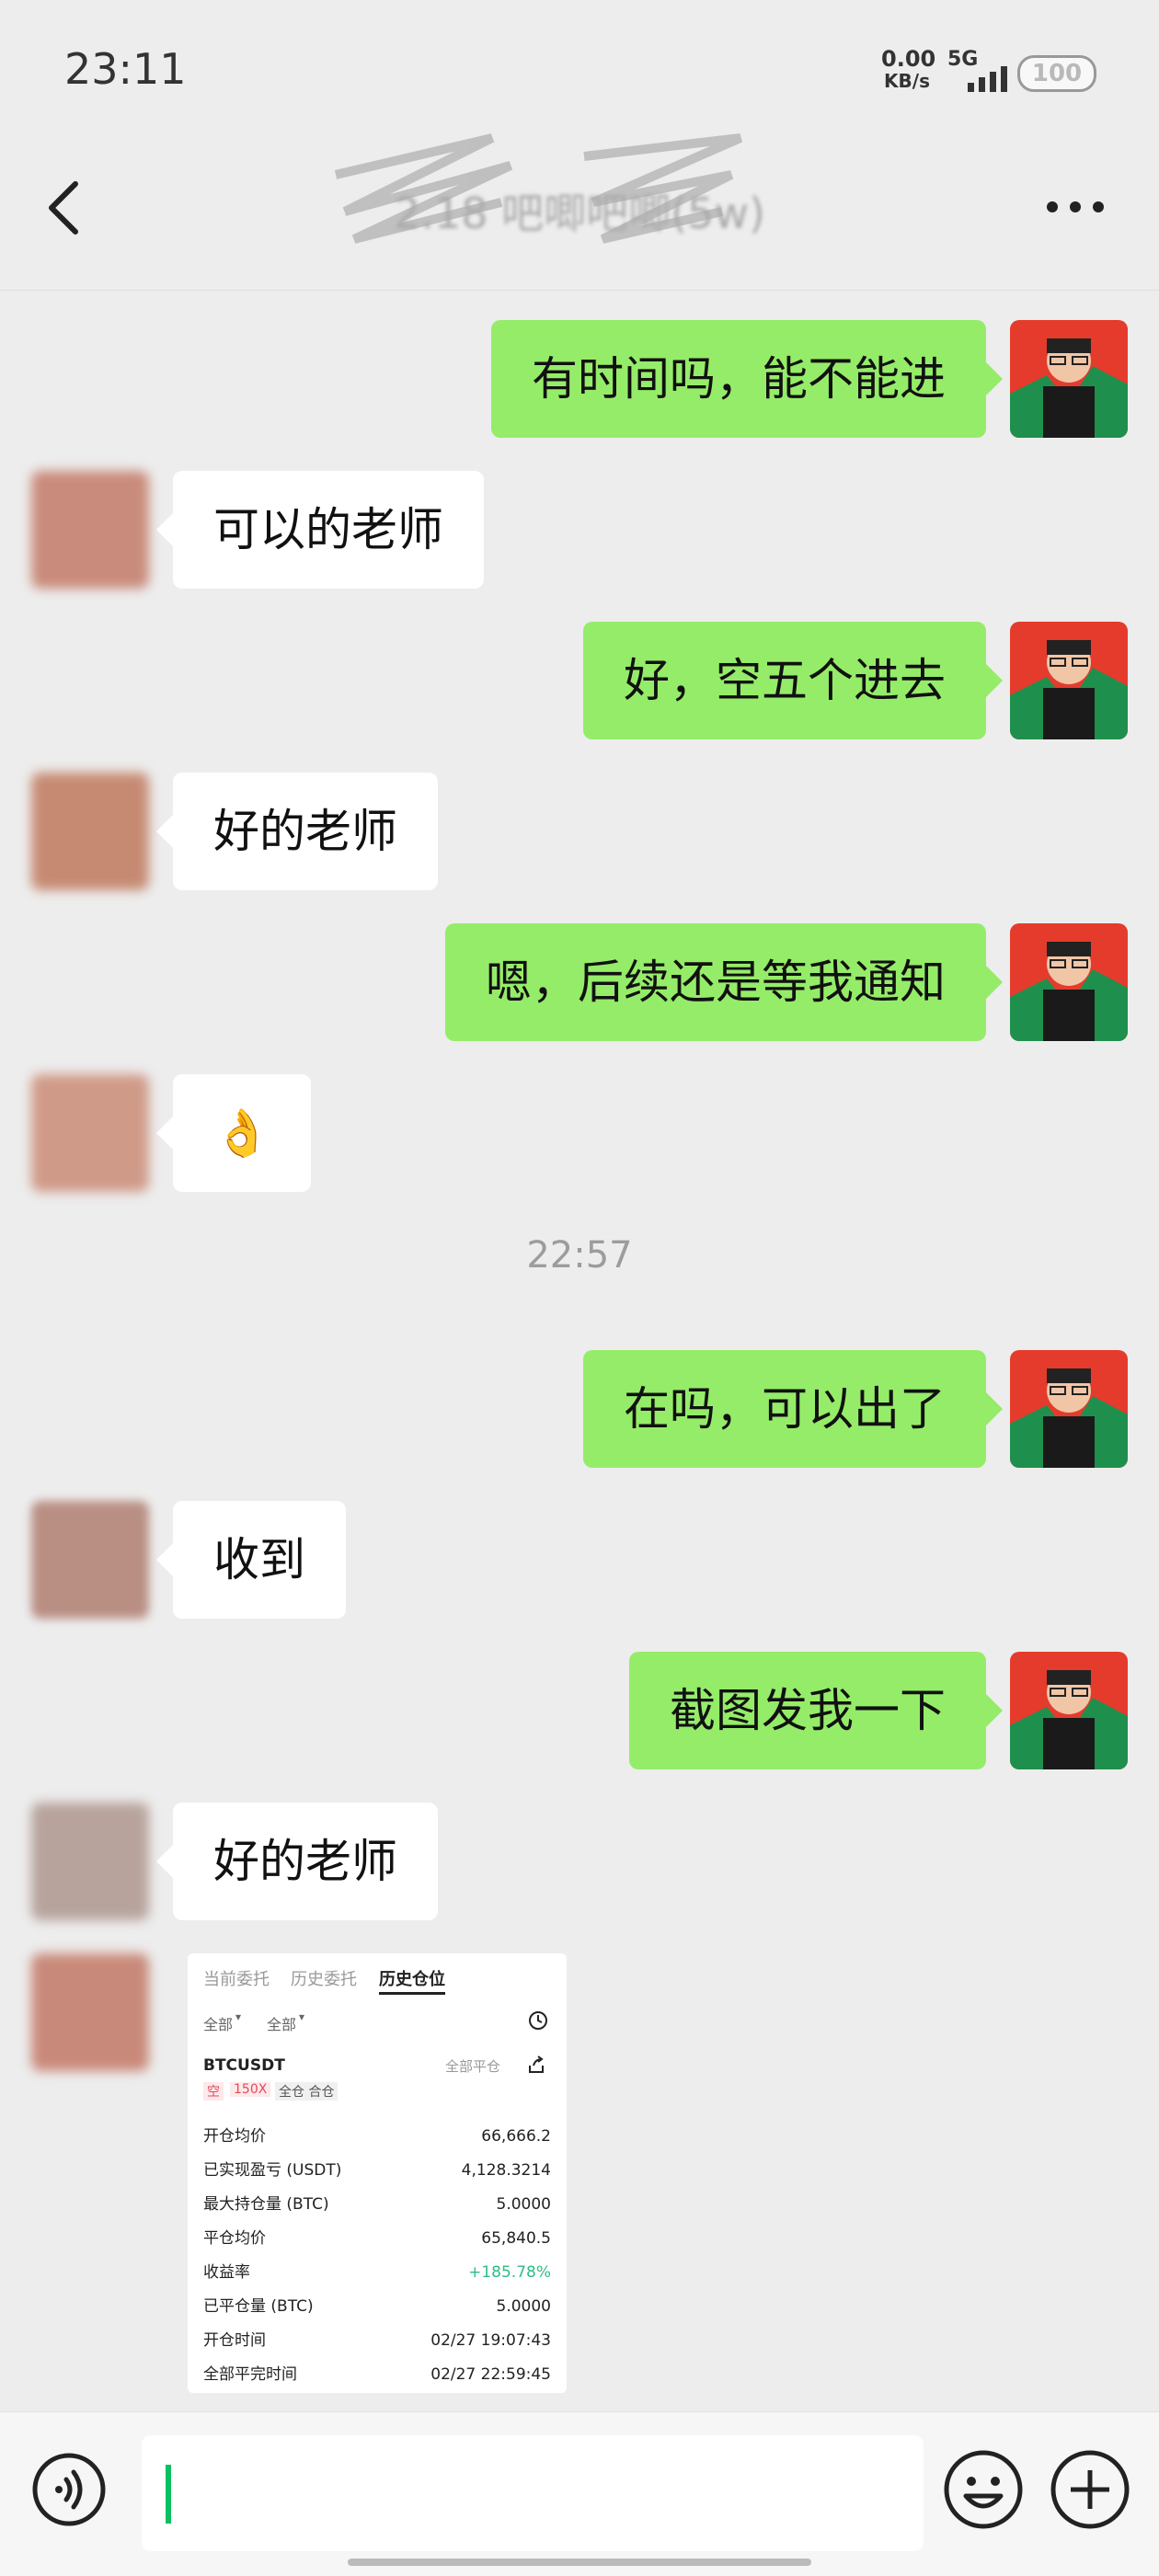  What do you see at coordinates (377, 2375) in the screenshot?
I see `detail-row: 全部平完时间 02/27 22:59:45` at bounding box center [377, 2375].